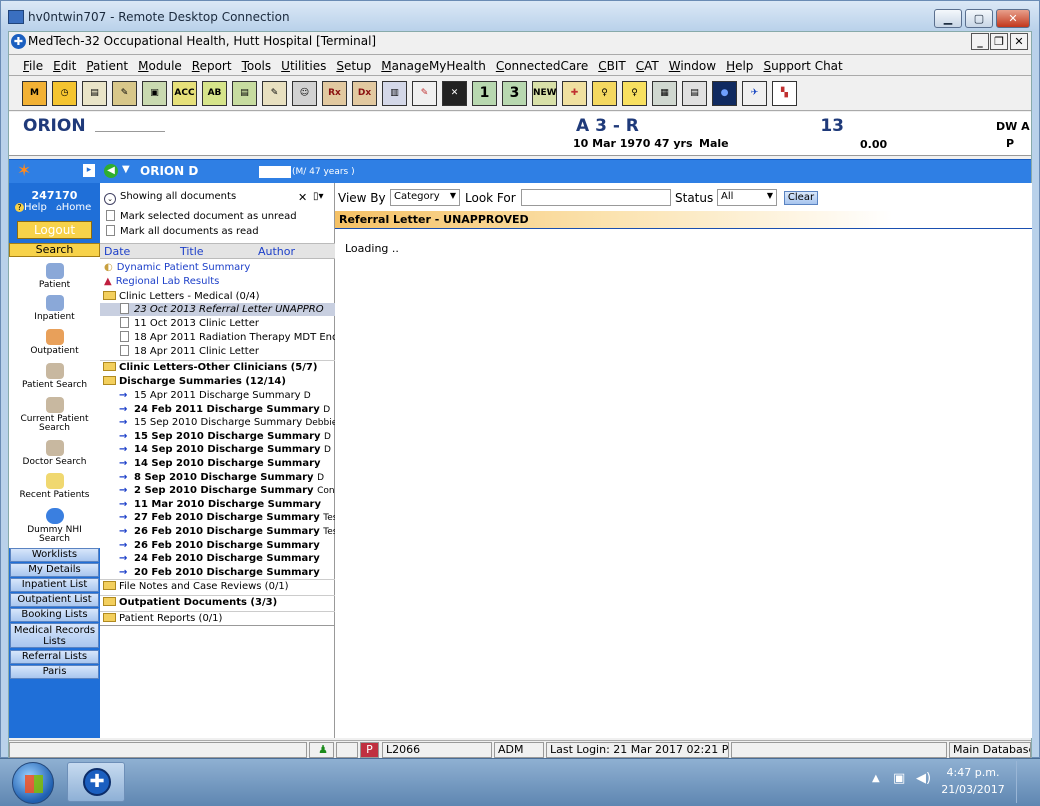 The height and width of the screenshot is (806, 1040). I want to click on chart-icon: ▚, so click(784, 93).